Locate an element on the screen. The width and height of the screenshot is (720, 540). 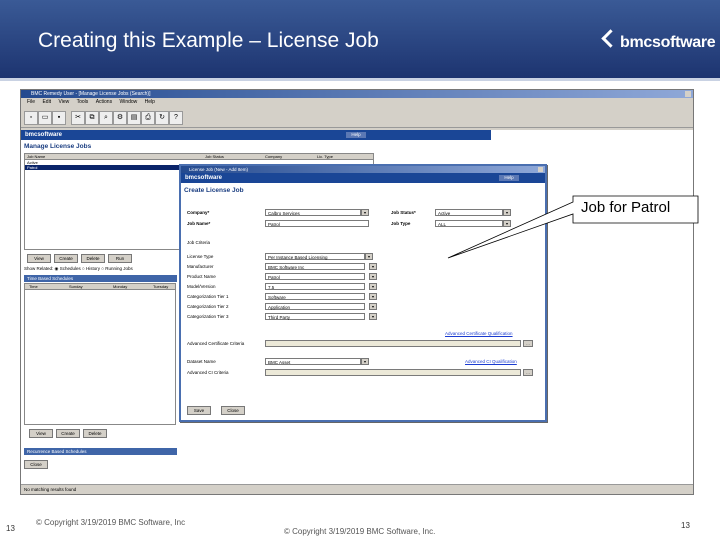
callout-shape is located at coordinates (573, 227).